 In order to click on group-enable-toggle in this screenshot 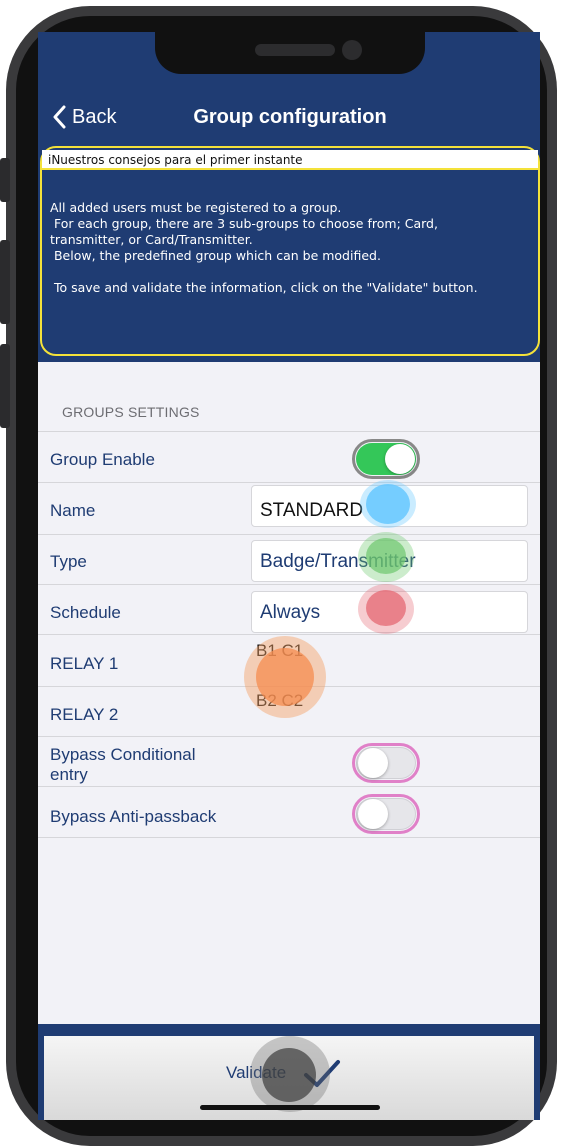, I will do `click(386, 459)`.